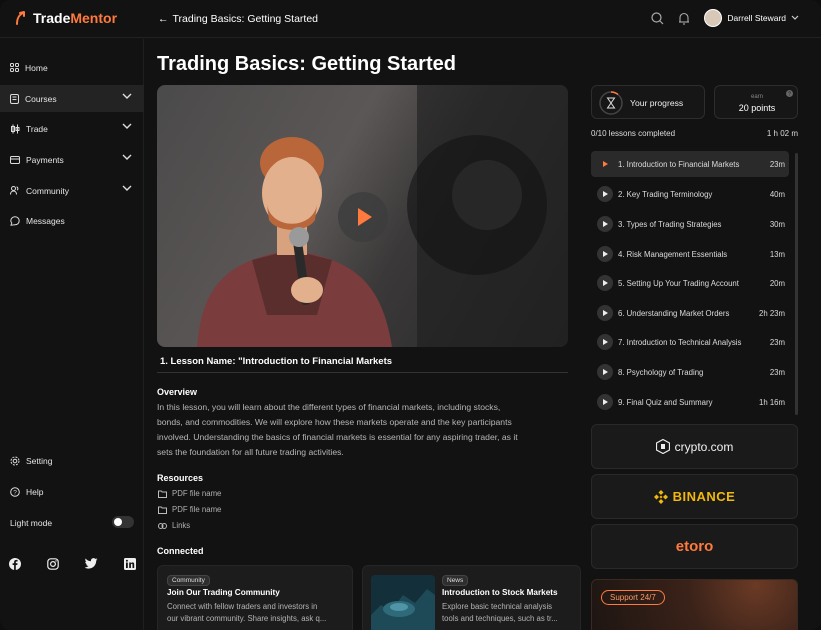 The width and height of the screenshot is (821, 630). Describe the element at coordinates (777, 254) in the screenshot. I see `lesson-duration: 13m` at that location.